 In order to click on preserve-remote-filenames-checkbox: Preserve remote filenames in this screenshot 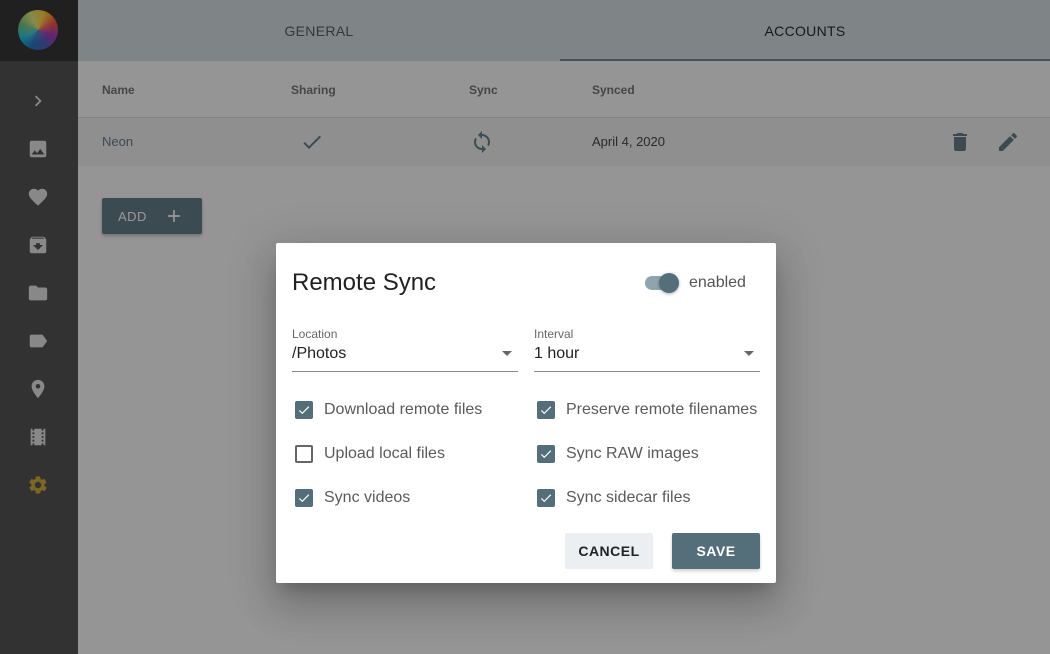, I will do `click(645, 410)`.